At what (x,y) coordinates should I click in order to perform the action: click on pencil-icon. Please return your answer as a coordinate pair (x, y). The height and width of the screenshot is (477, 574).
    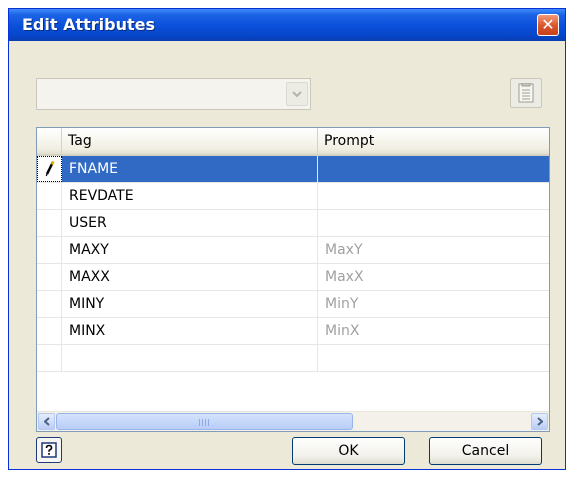
    Looking at the image, I should click on (50, 169).